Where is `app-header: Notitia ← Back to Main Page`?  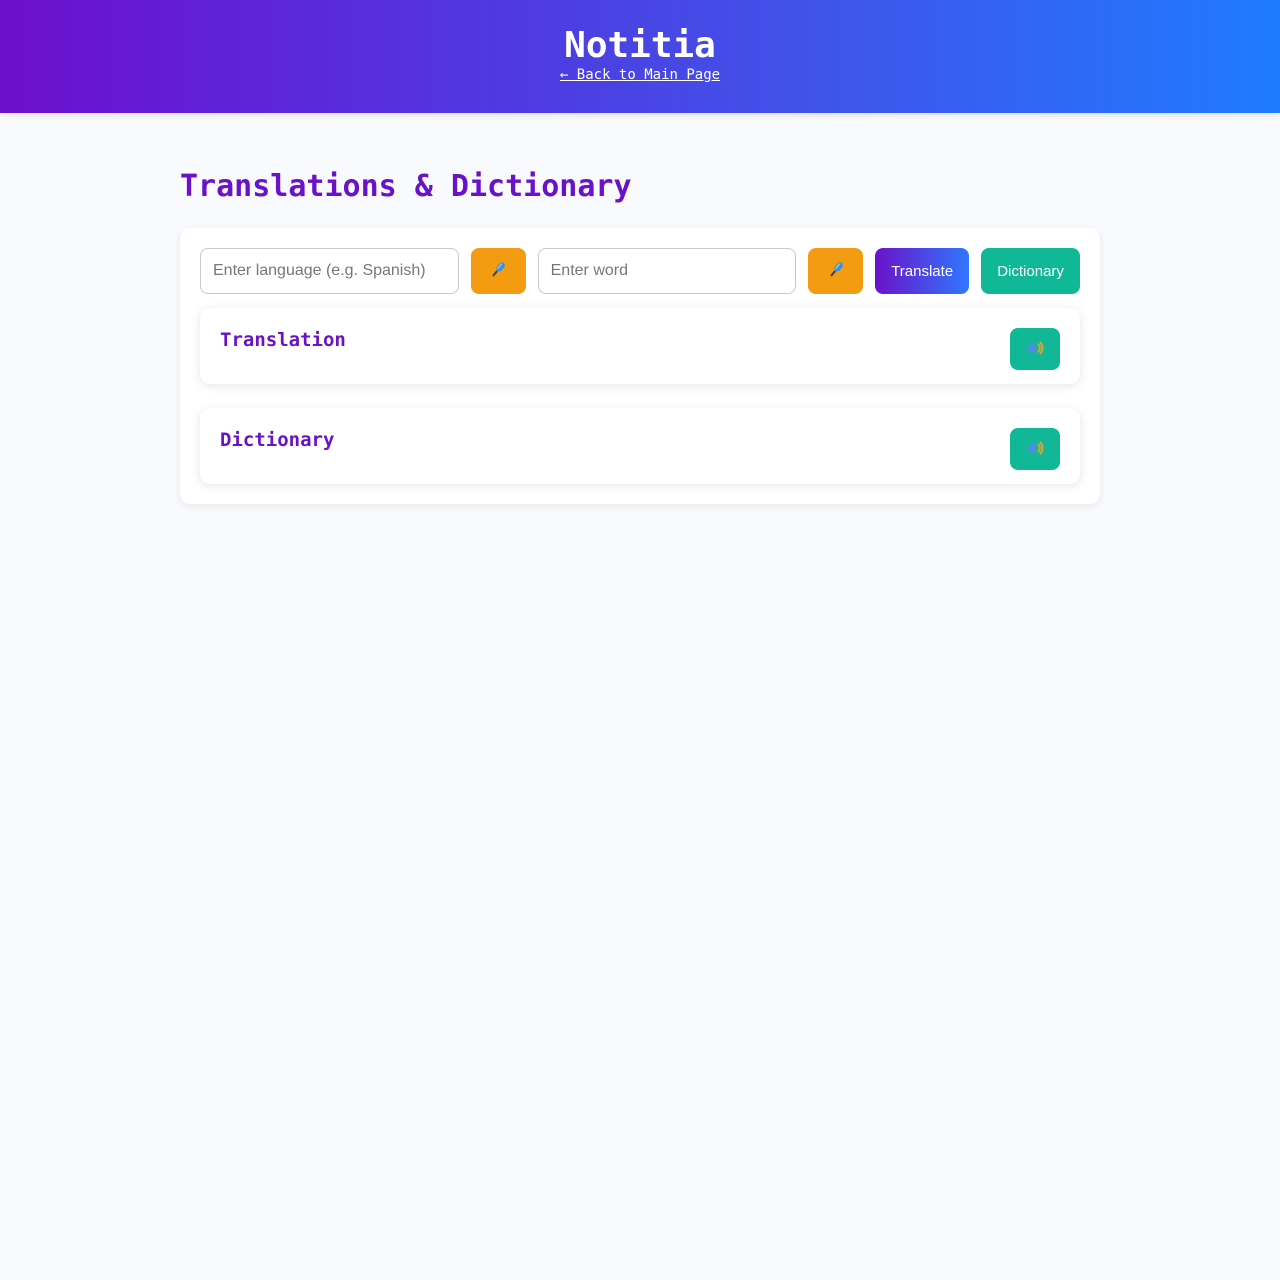
app-header: Notitia ← Back to Main Page is located at coordinates (640, 56).